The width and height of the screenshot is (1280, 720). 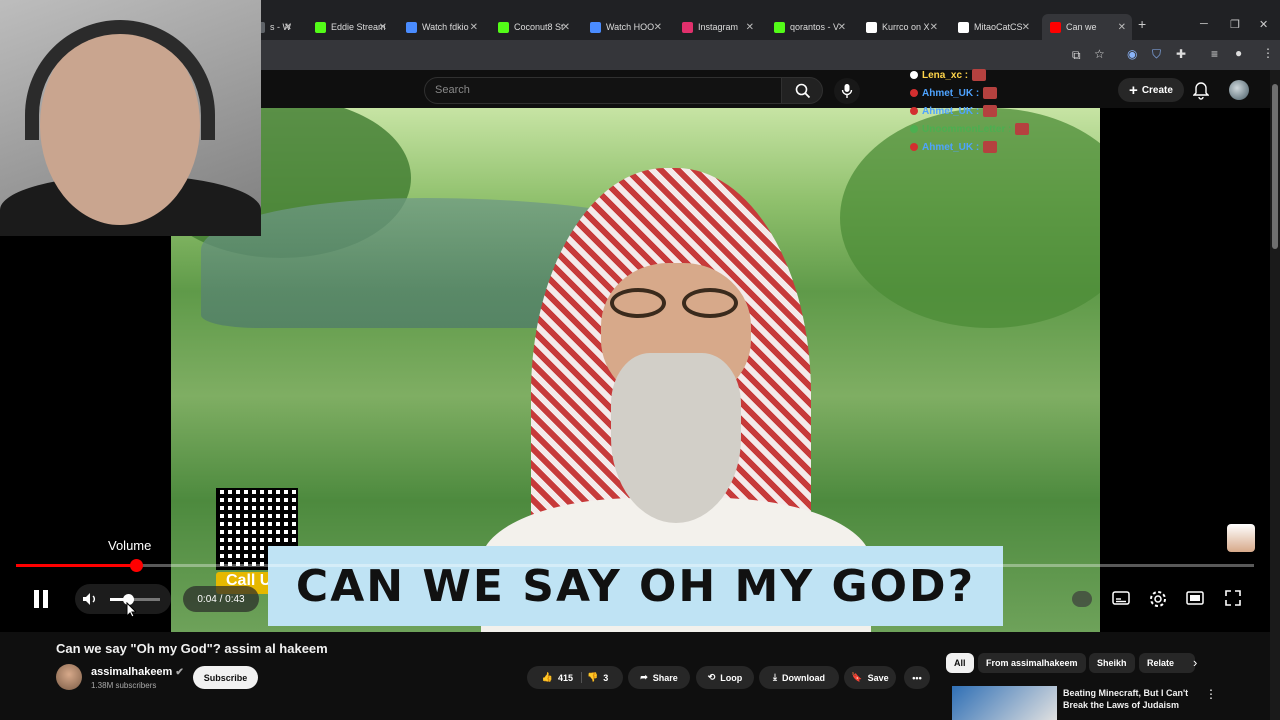 I want to click on channel-watermark, so click(x=1241, y=538).